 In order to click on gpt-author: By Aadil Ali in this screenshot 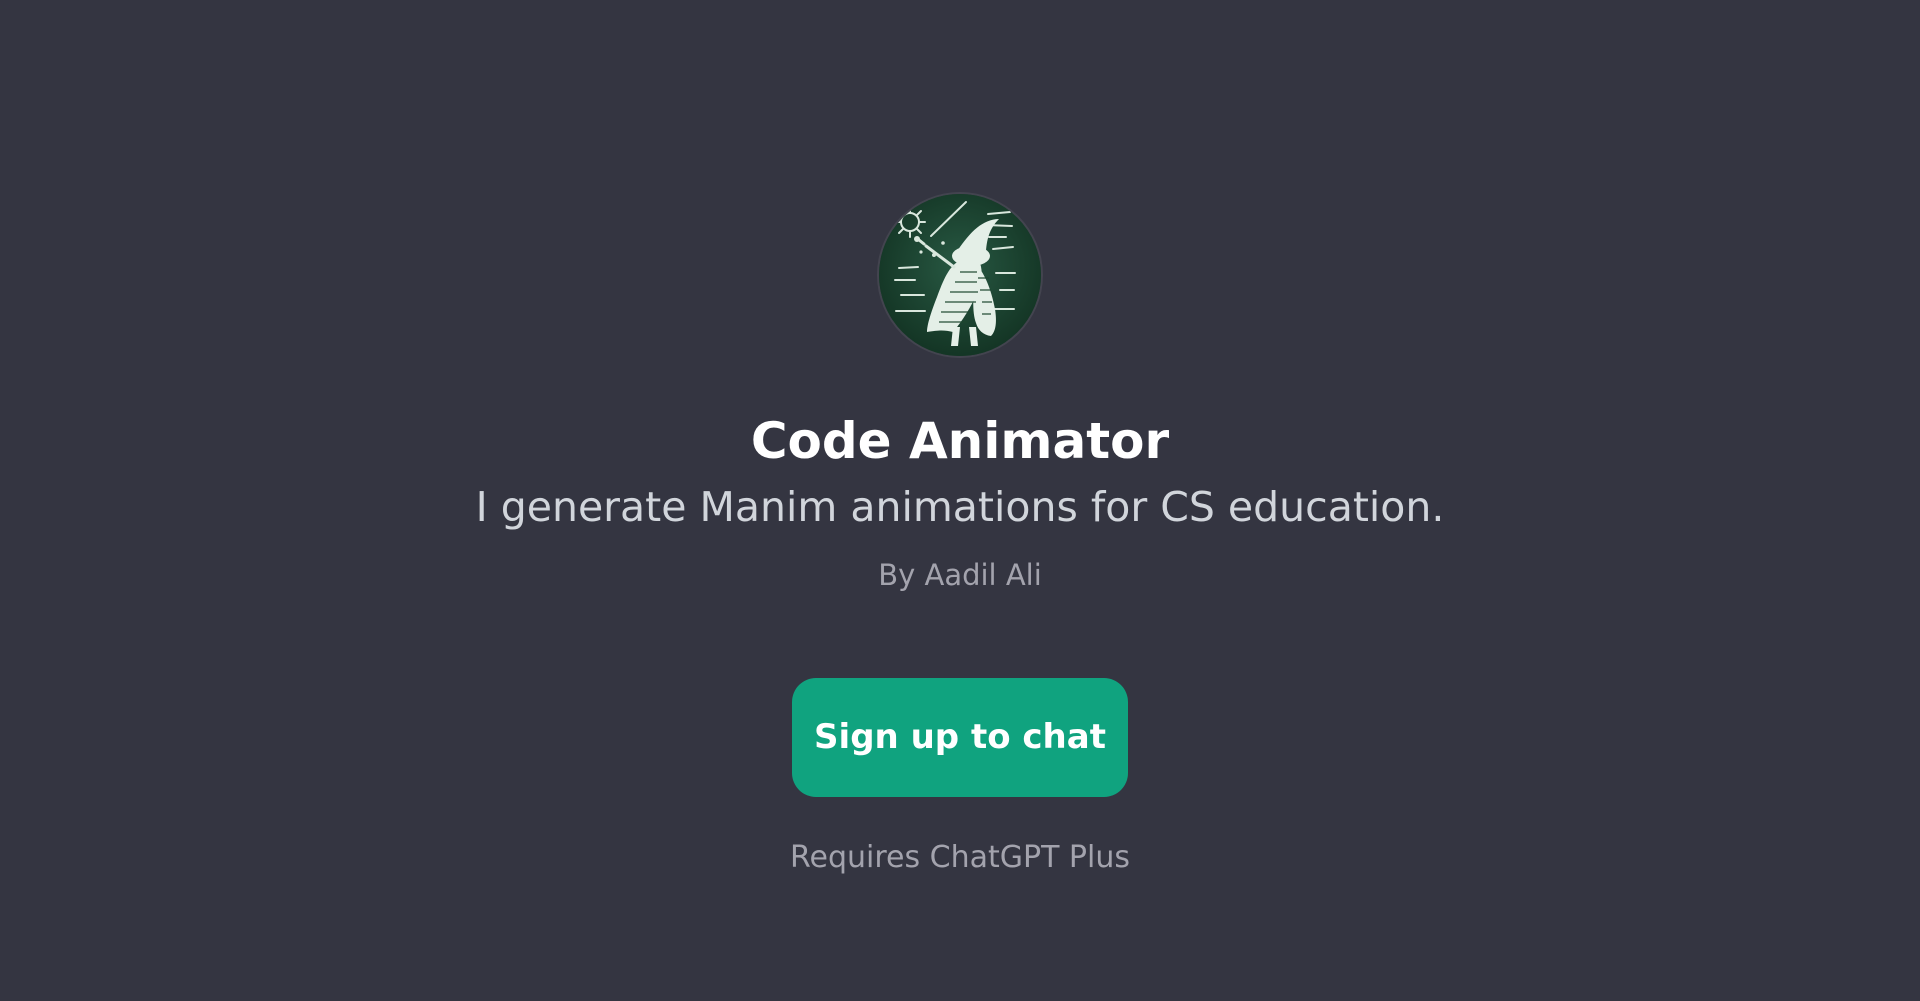, I will do `click(960, 575)`.